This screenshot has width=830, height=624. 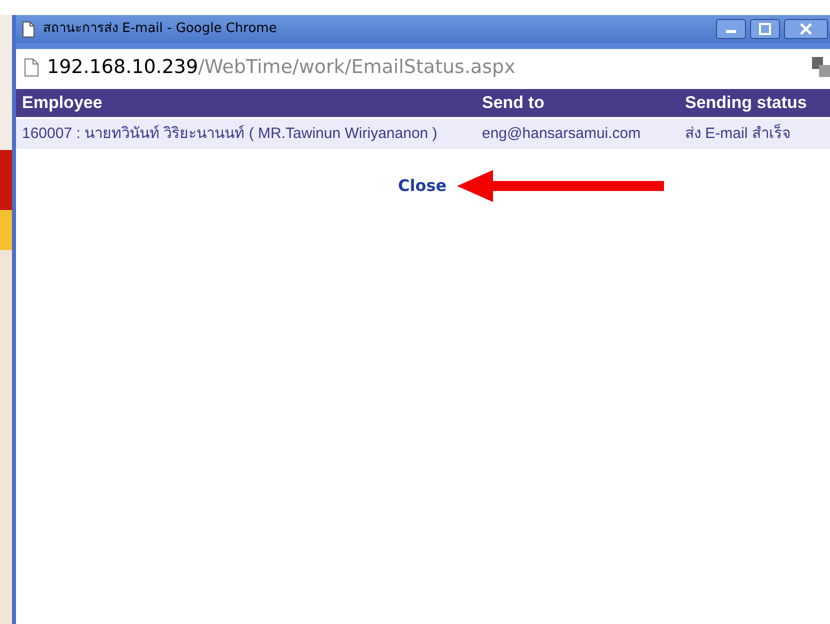 I want to click on close-icon, so click(x=806, y=29).